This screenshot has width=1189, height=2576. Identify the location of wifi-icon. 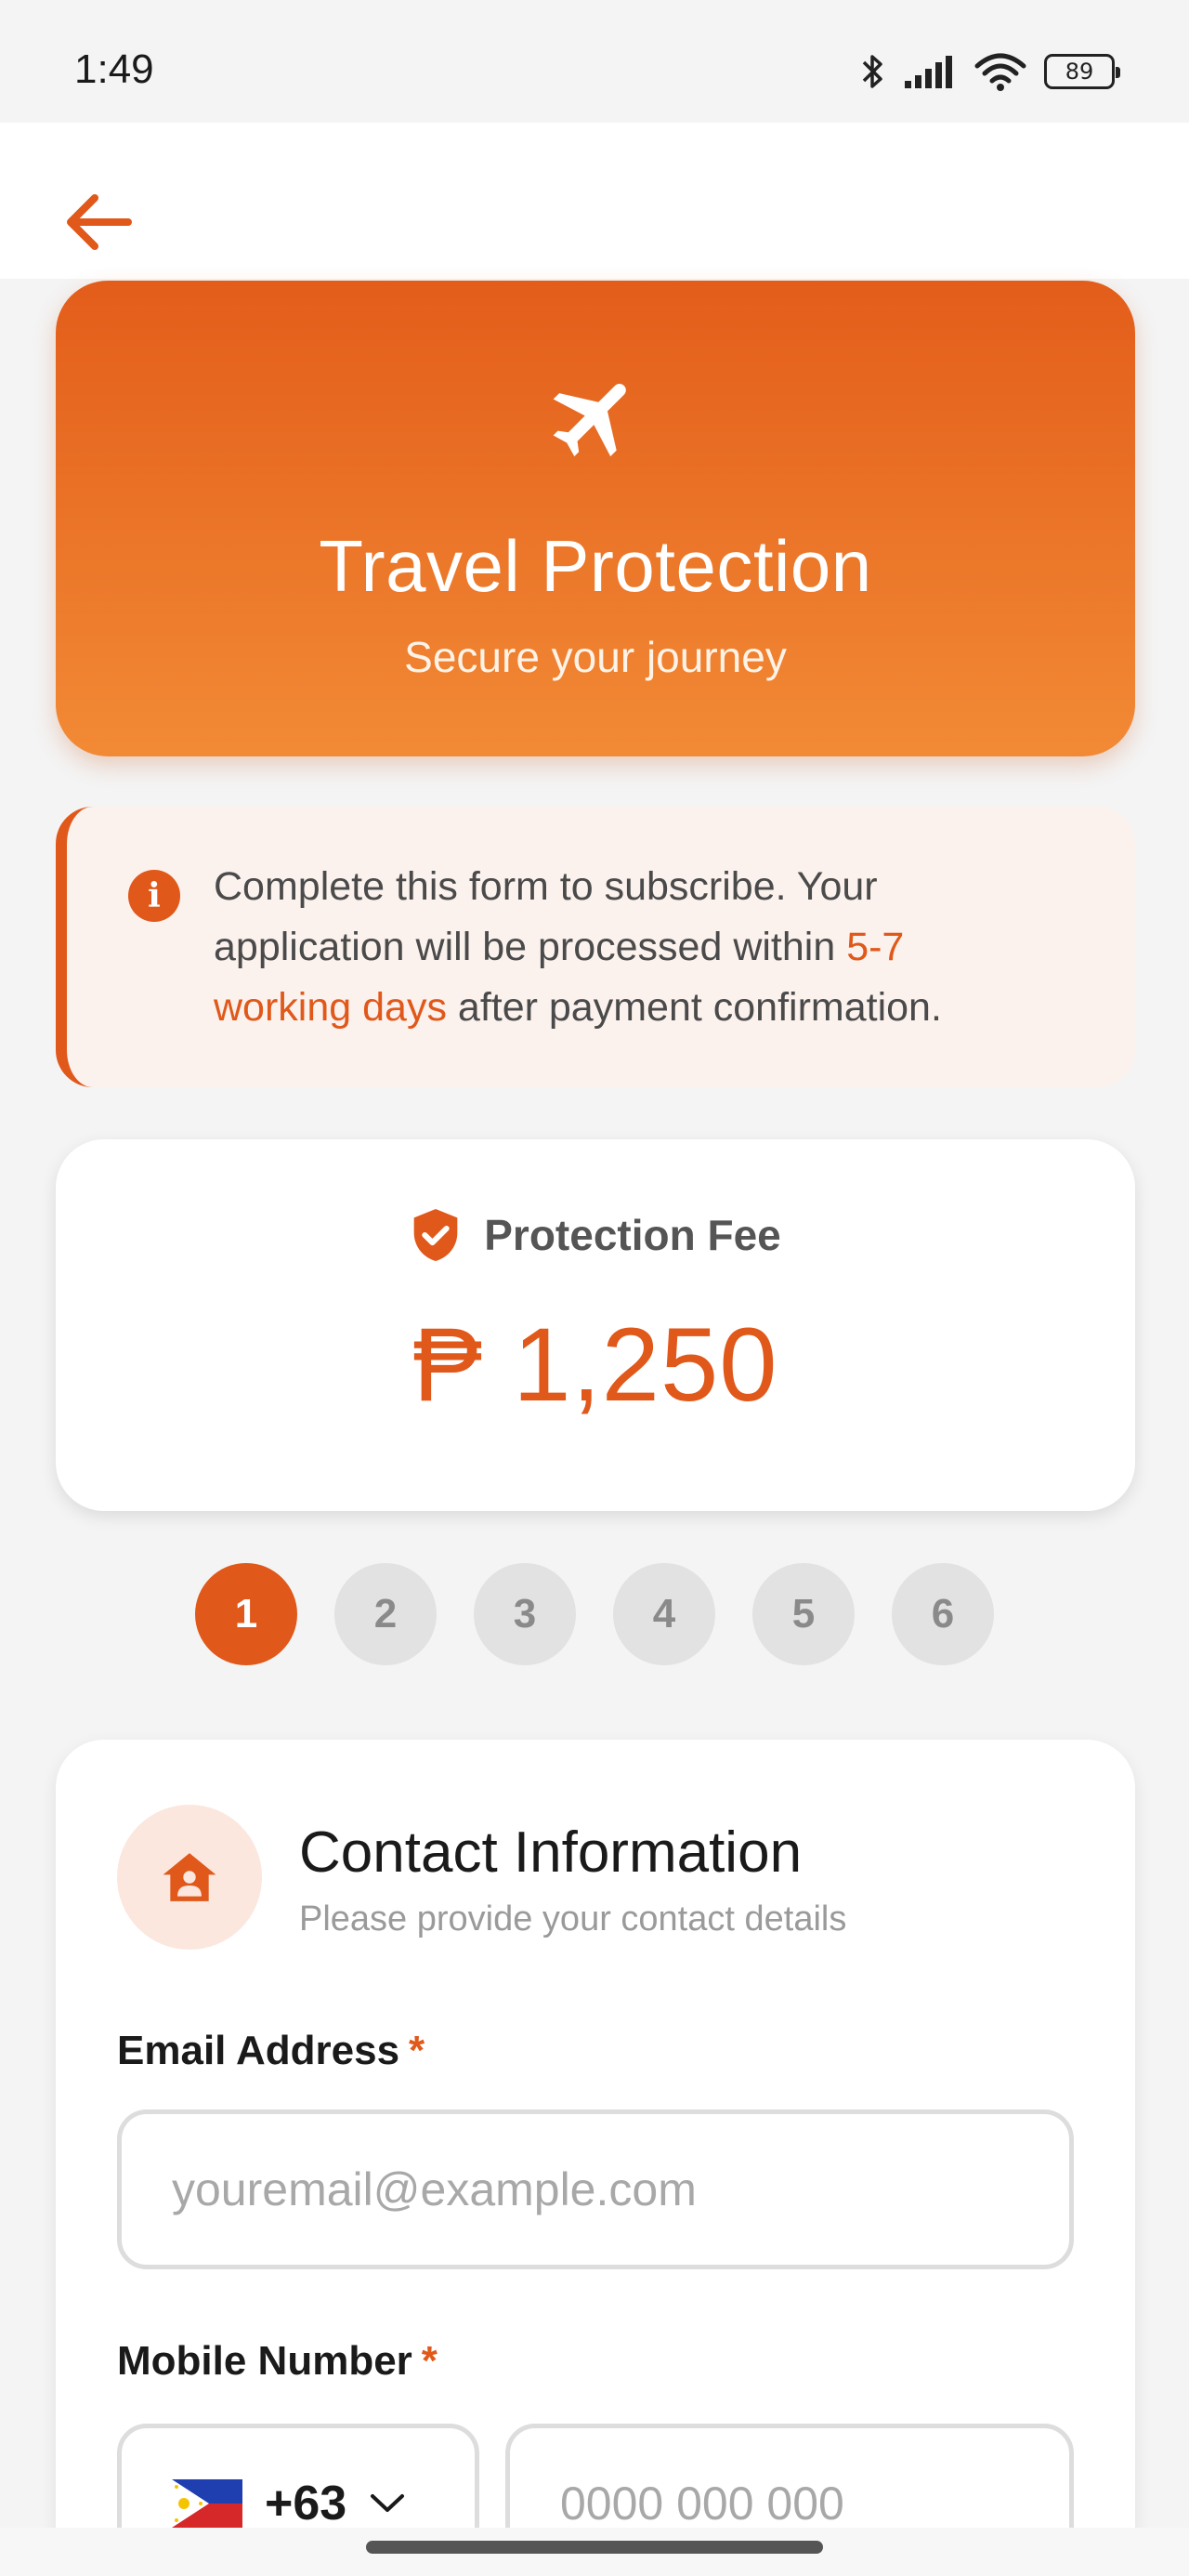
(1000, 72).